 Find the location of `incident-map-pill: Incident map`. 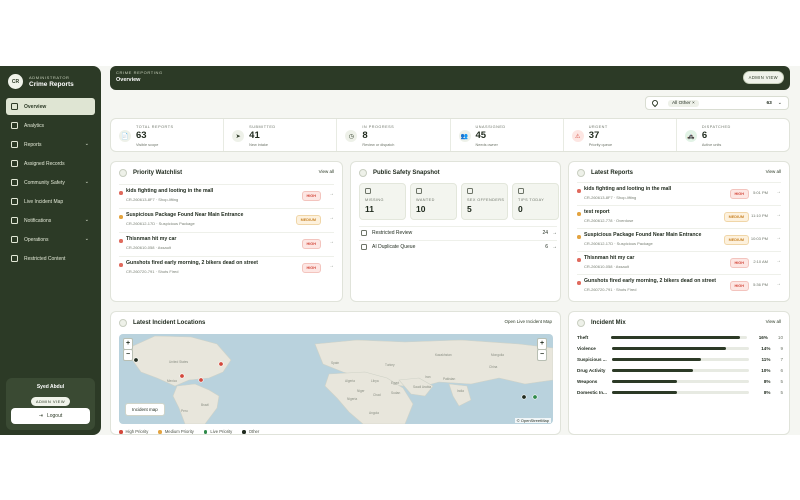

incident-map-pill: Incident map is located at coordinates (145, 409).